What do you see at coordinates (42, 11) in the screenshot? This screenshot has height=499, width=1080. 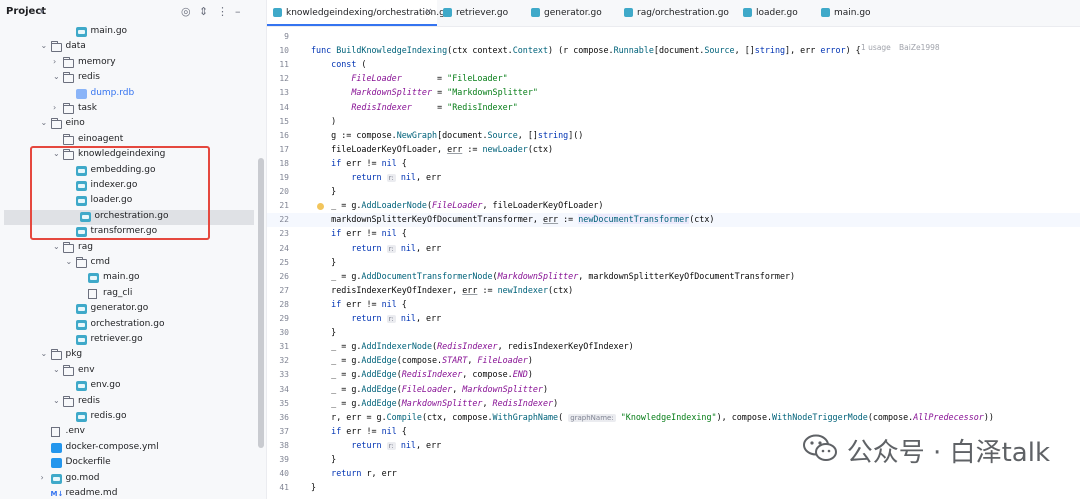 I see `chevron-down-icon: ▾` at bounding box center [42, 11].